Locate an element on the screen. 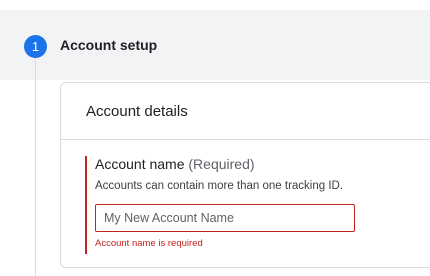 The width and height of the screenshot is (430, 276). card-title: Account details is located at coordinates (137, 111).